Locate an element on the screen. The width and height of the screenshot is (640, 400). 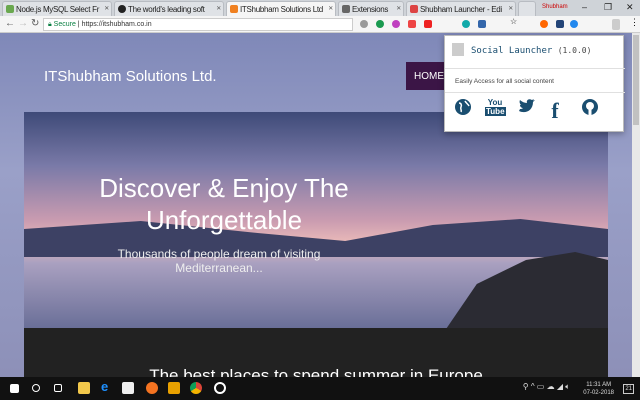
globe-icon is located at coordinates (463, 109).